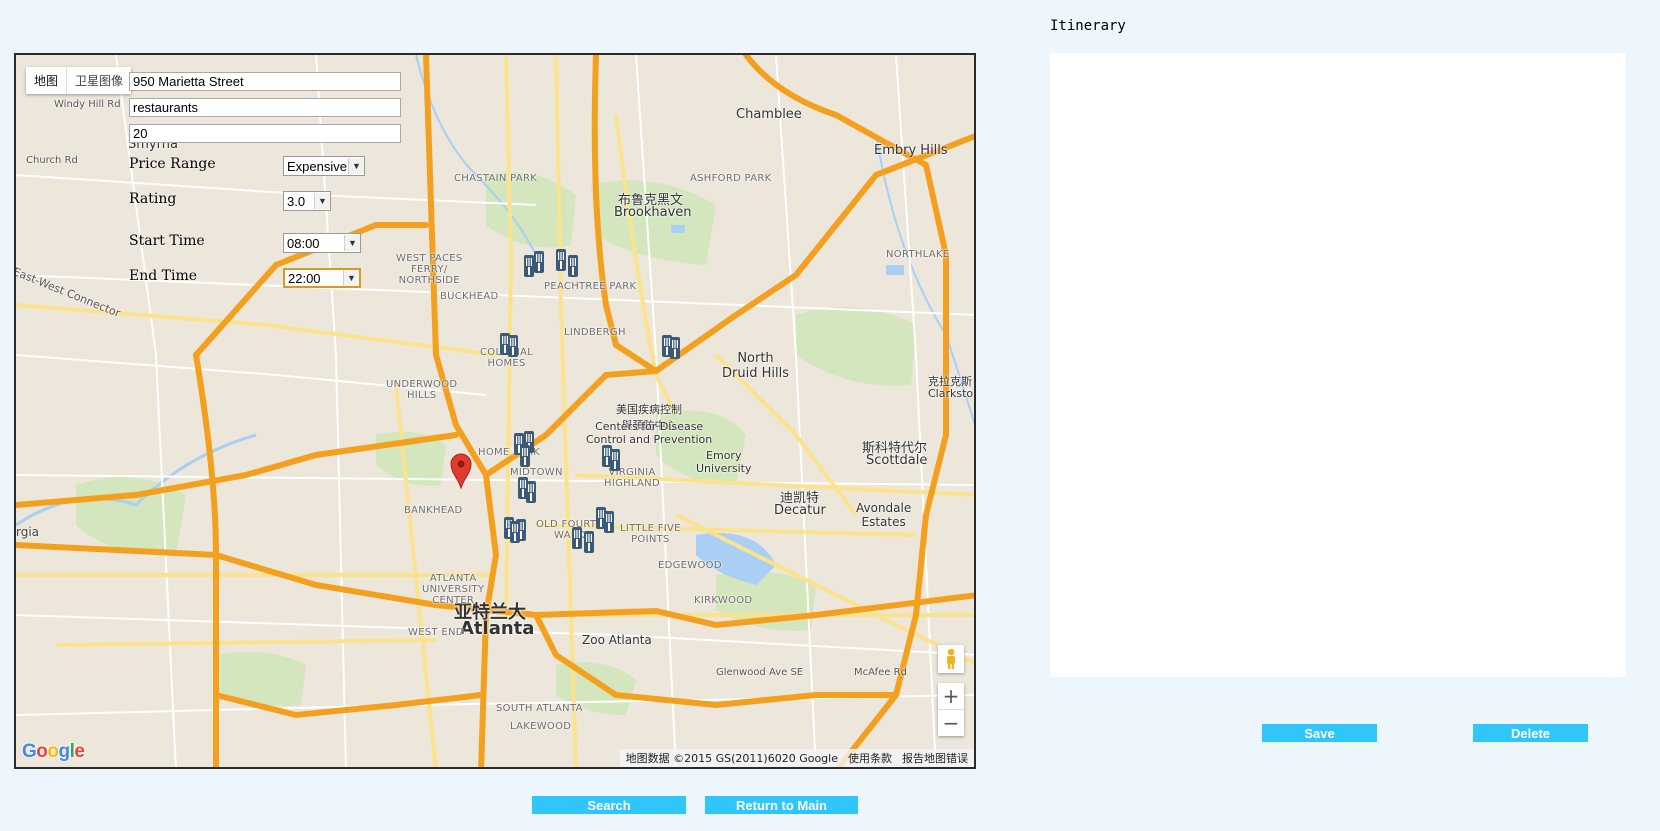 Image resolution: width=1660 pixels, height=831 pixels. I want to click on location-pin-icon, so click(461, 471).